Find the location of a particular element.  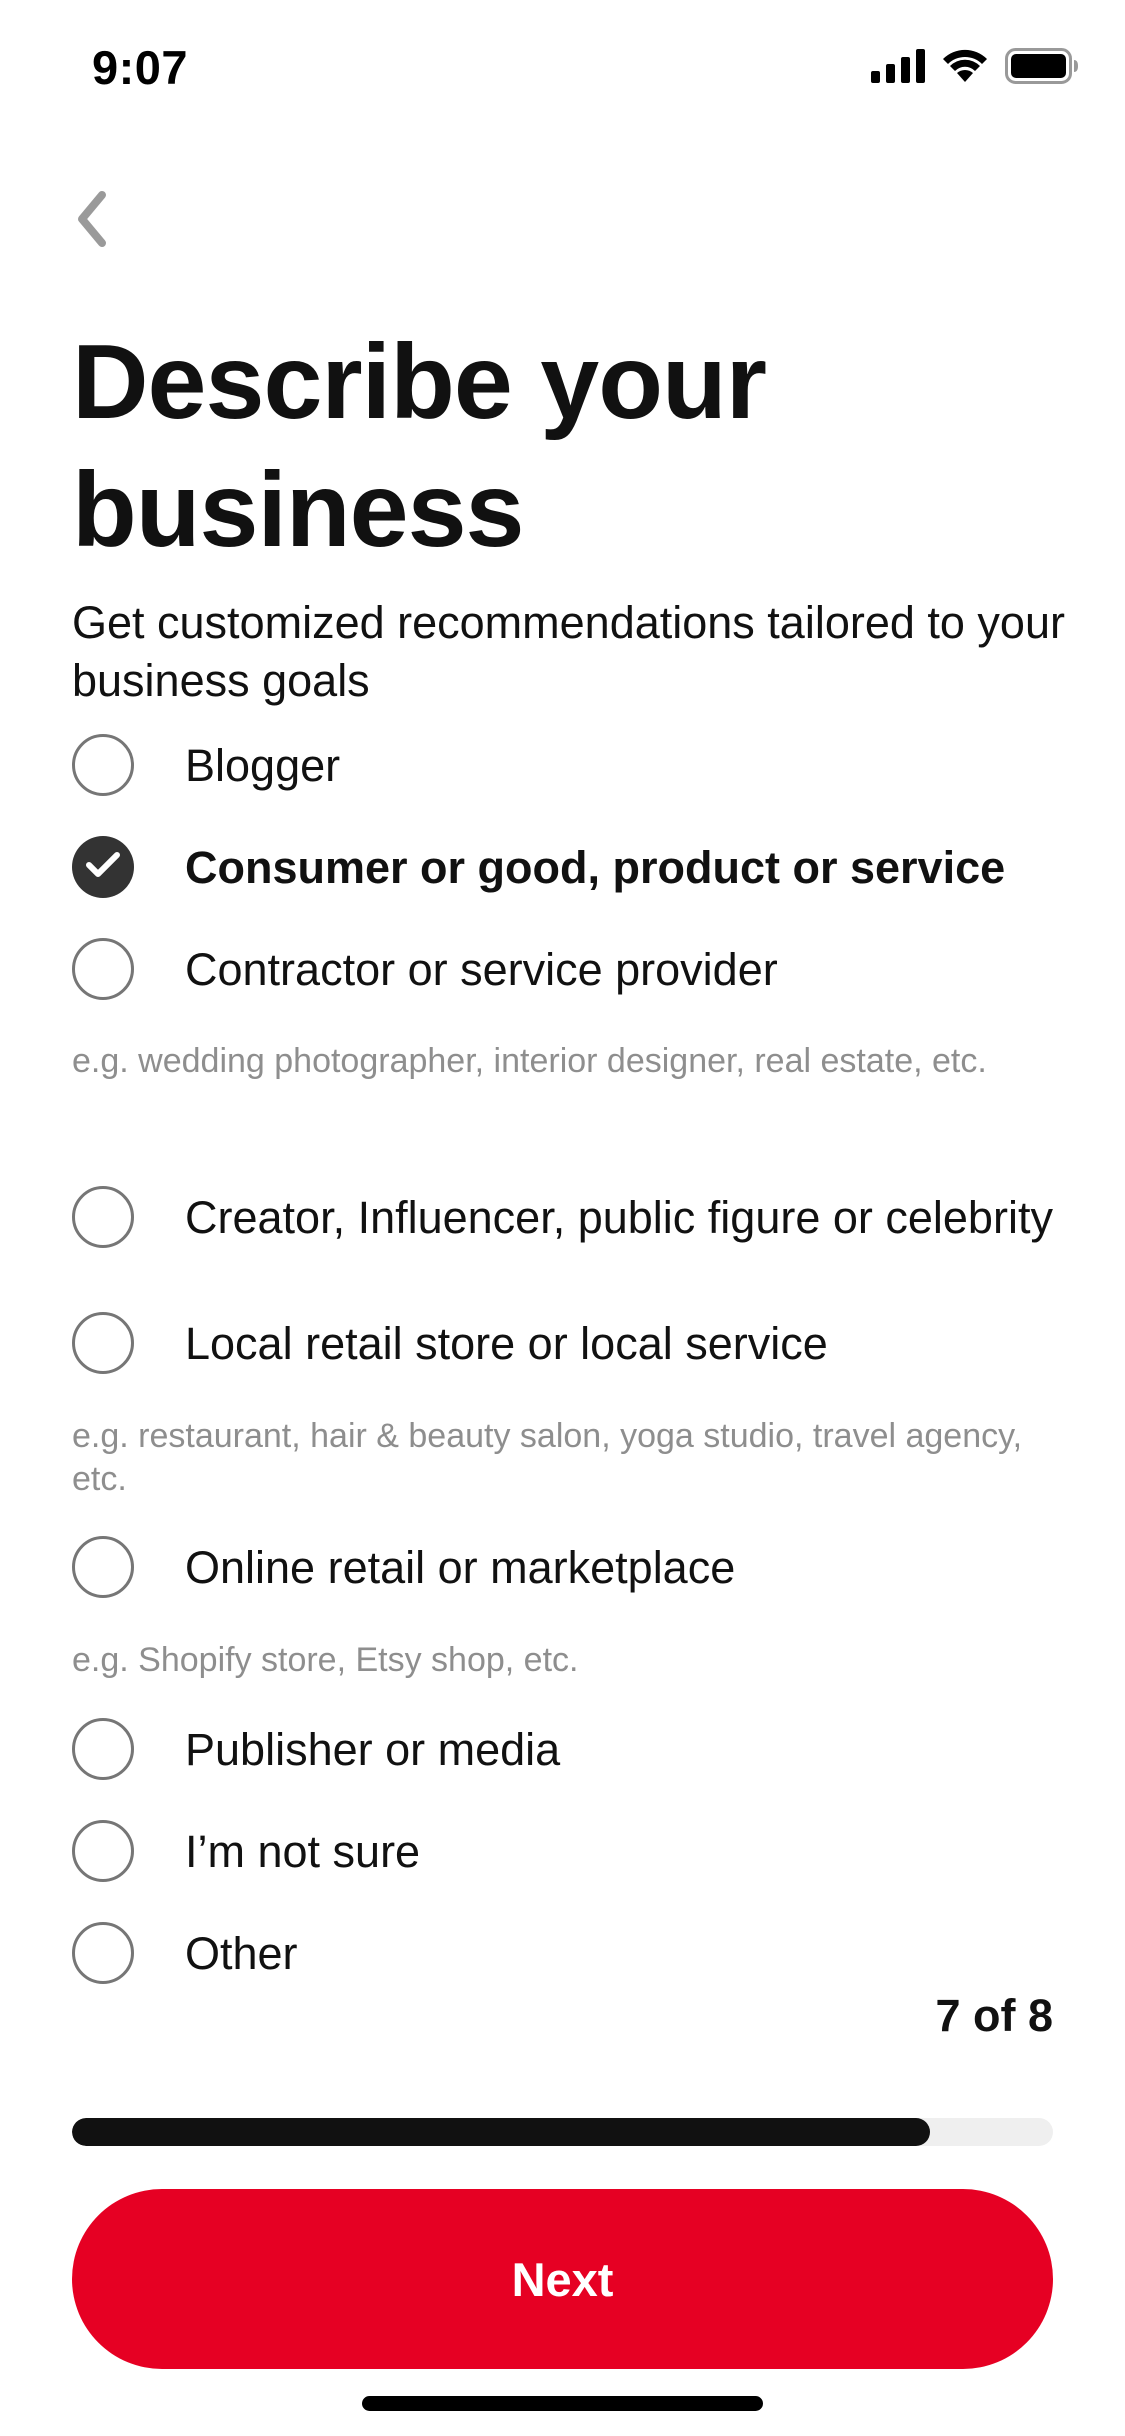

option-hint: e.g. Shopify store, Etsy shop, etc. is located at coordinates (325, 1660).